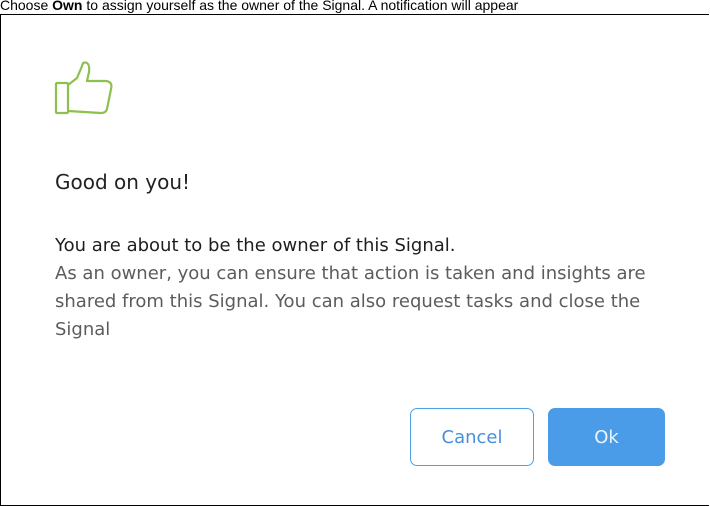 Image resolution: width=710 pixels, height=506 pixels. Describe the element at coordinates (606, 437) in the screenshot. I see `ok-button: Ok` at that location.